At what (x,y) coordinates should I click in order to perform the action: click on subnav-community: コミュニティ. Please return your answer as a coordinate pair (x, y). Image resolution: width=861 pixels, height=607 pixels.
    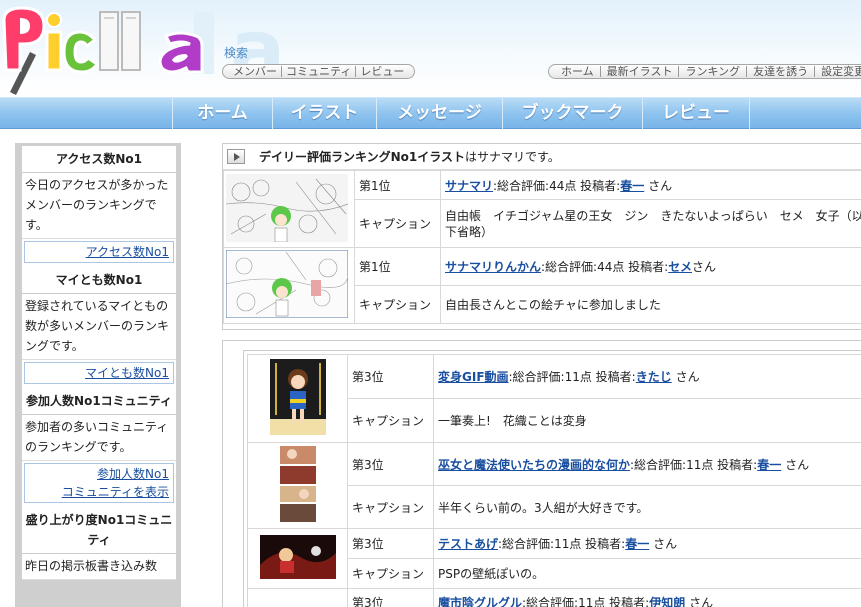
    Looking at the image, I should click on (318, 71).